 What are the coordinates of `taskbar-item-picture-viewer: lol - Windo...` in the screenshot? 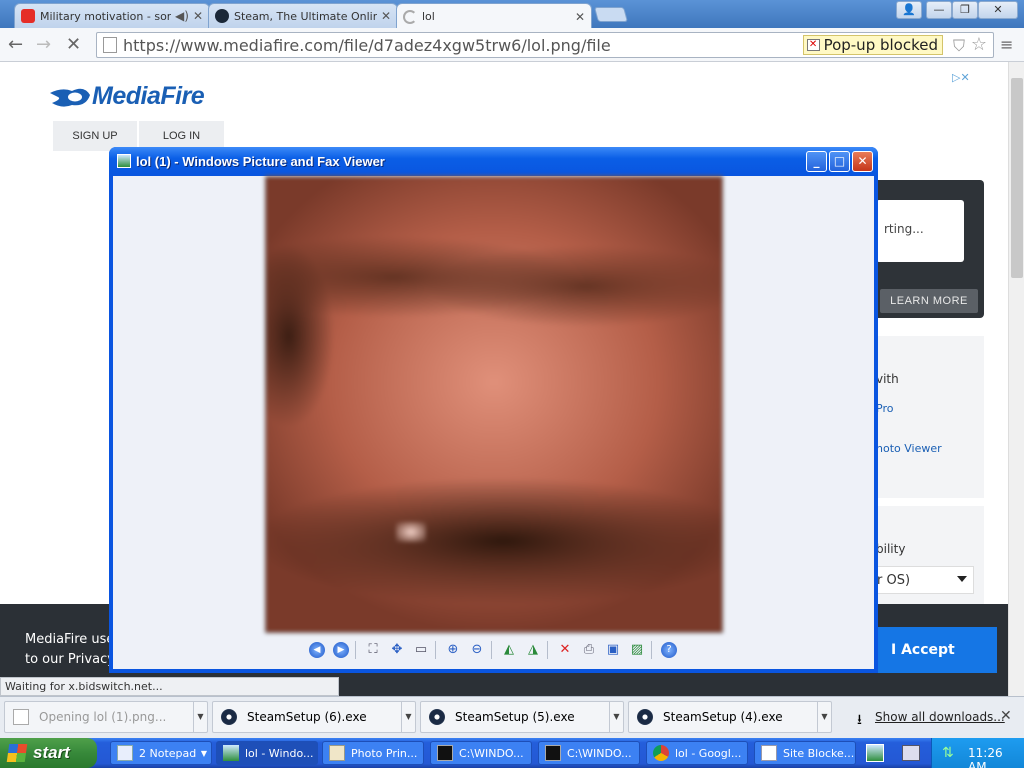 It's located at (267, 753).